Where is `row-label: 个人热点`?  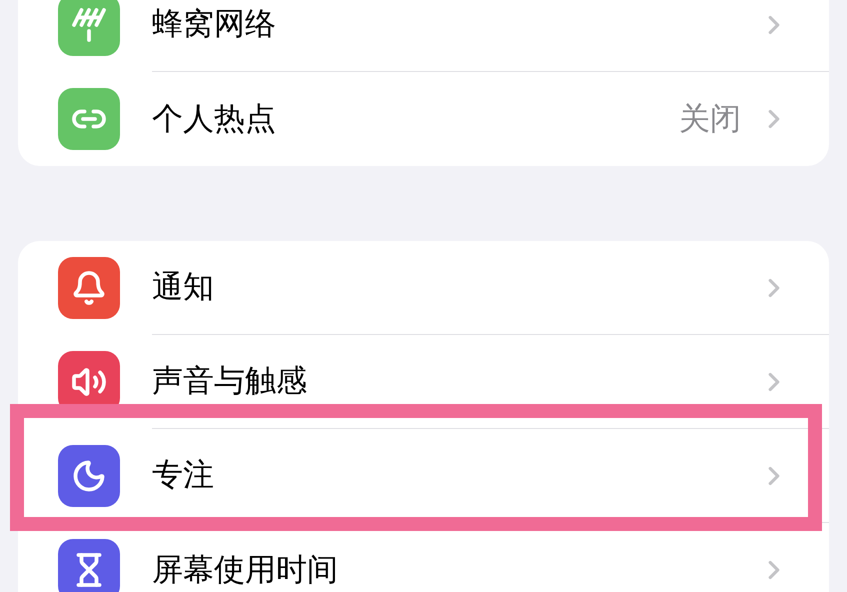
row-label: 个人热点 is located at coordinates (214, 119).